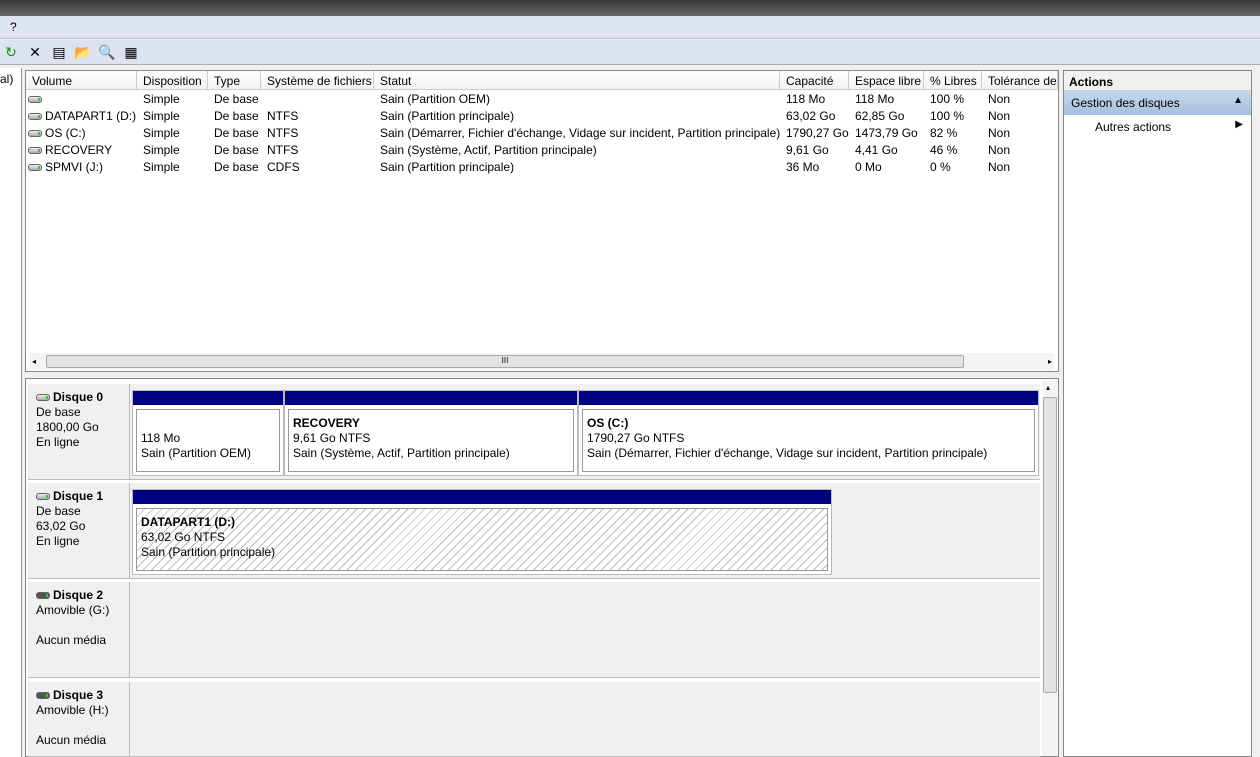 This screenshot has width=1260, height=757. I want to click on window-titlebar, so click(630, 8).